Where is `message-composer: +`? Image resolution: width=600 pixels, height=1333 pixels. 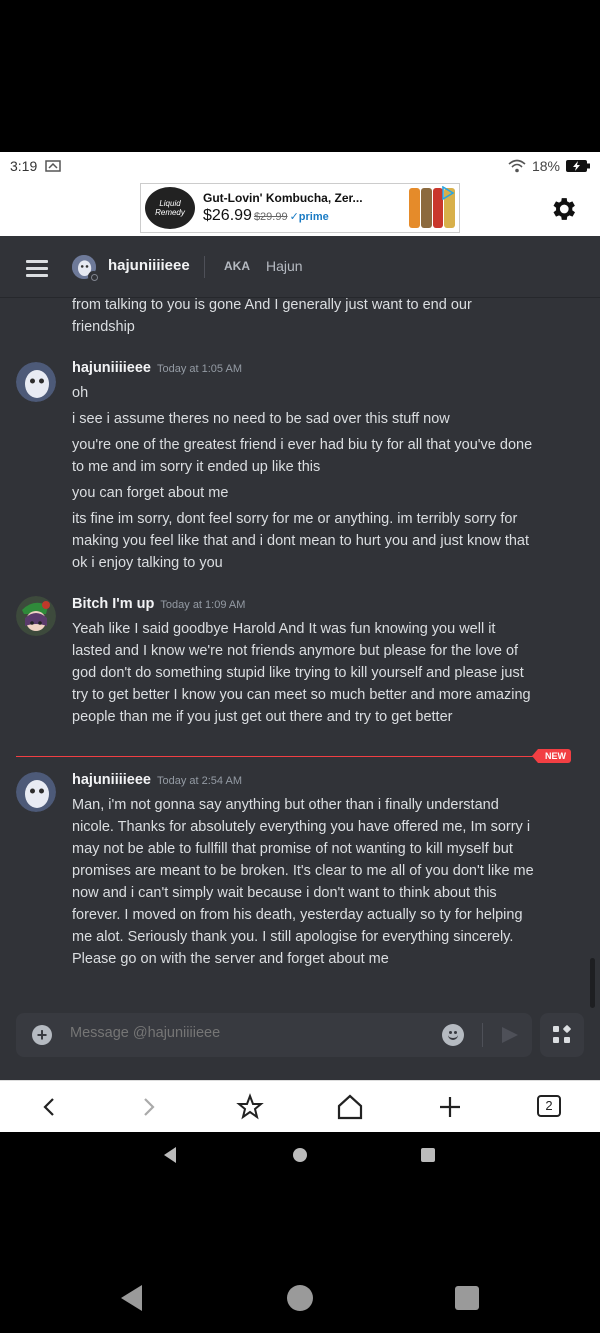 message-composer: + is located at coordinates (274, 1035).